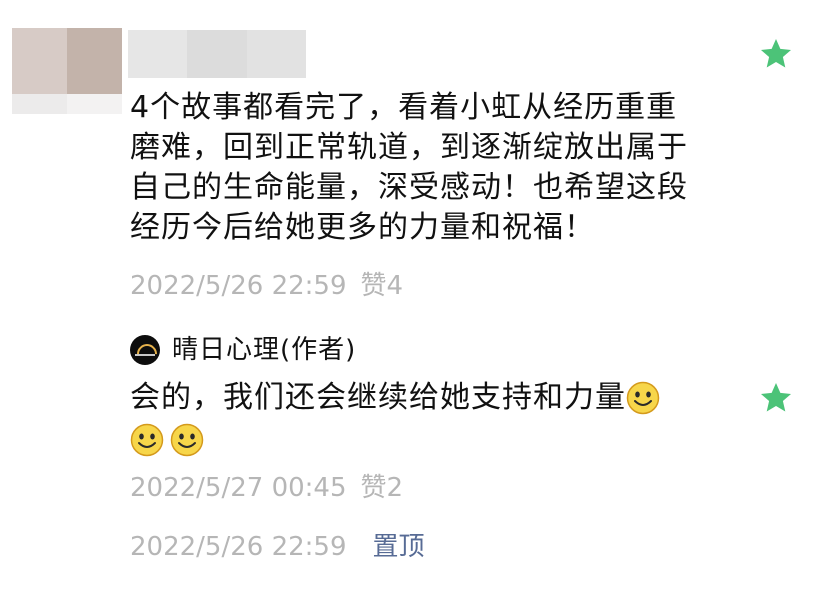  What do you see at coordinates (238, 286) in the screenshot?
I see `comment-timestamp: 2022/5/26 22:59` at bounding box center [238, 286].